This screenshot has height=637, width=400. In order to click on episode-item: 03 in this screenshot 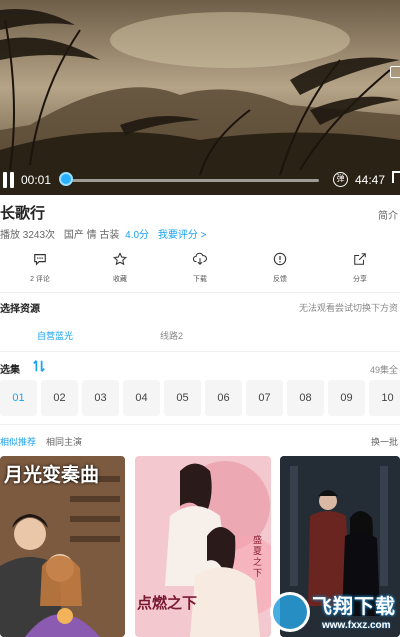, I will do `click(100, 398)`.